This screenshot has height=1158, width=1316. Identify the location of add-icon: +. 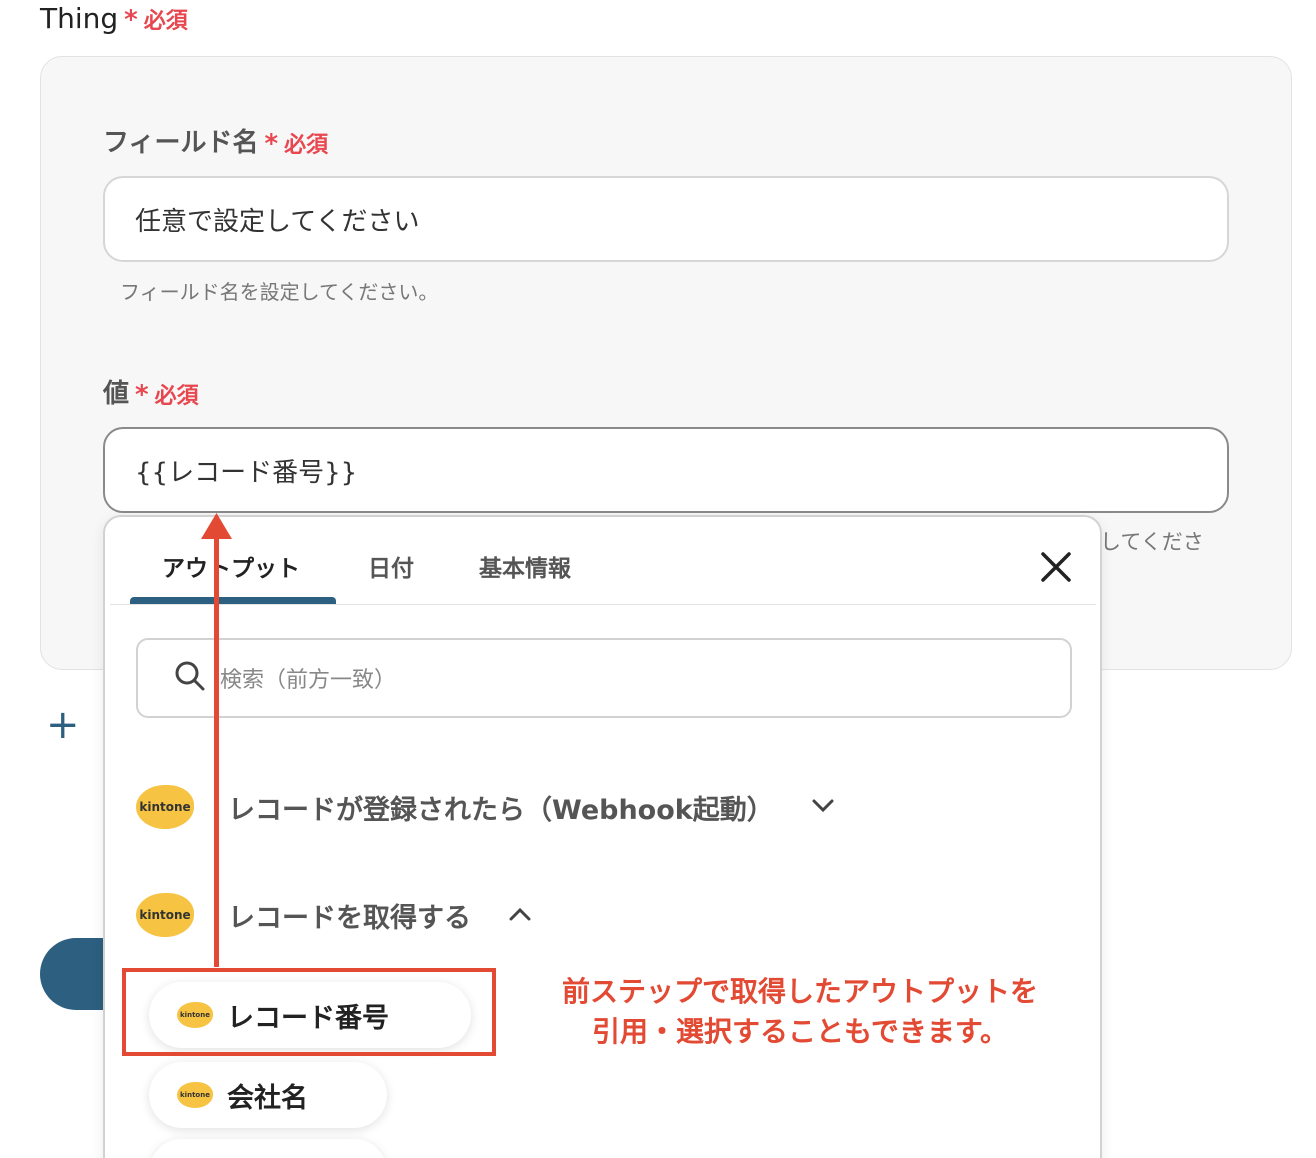
(63, 725).